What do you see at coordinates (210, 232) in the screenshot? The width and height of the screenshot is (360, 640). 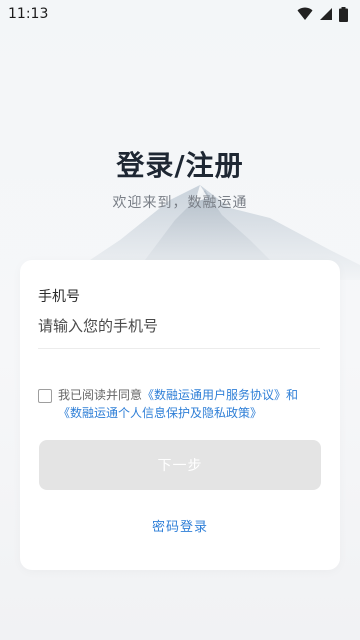 I see `mountain-background-image` at bounding box center [210, 232].